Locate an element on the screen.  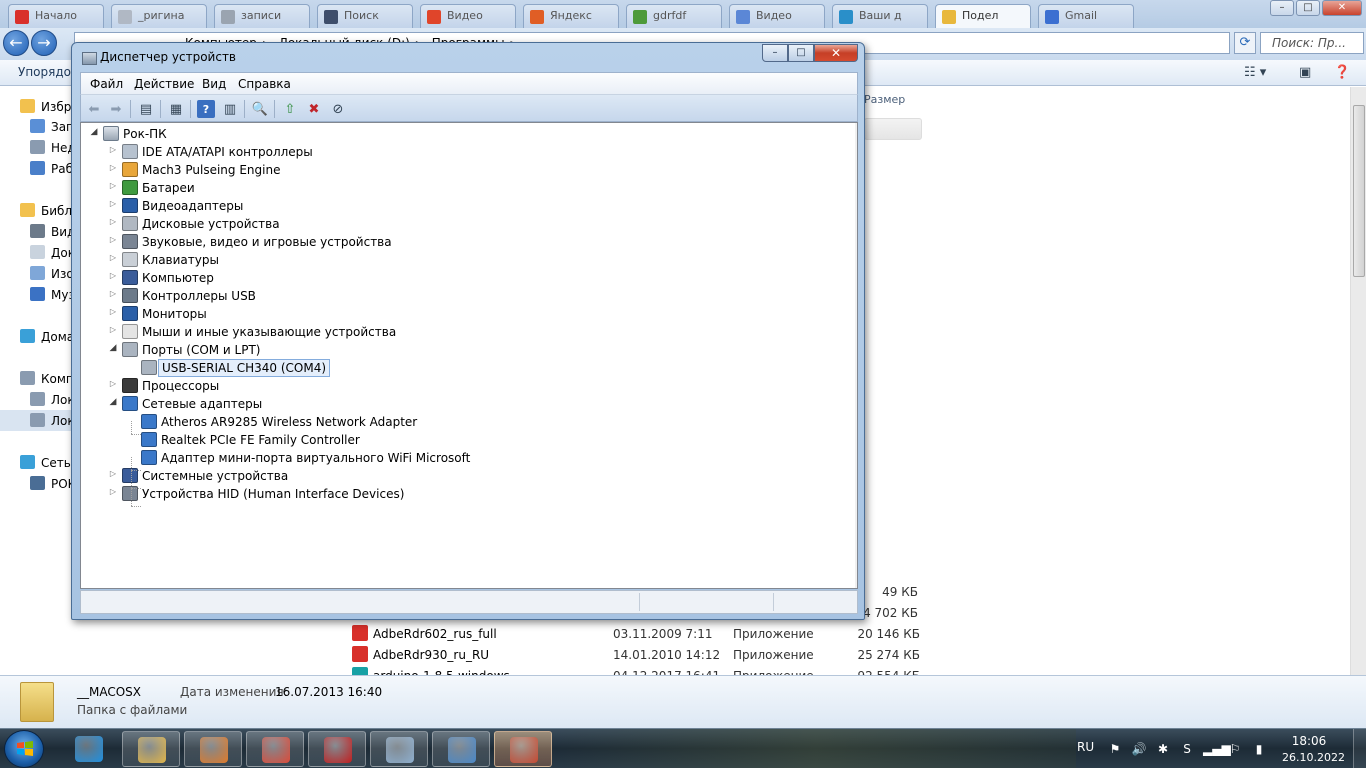
clock-date: 26.10.2022 is located at coordinates (1313, 757).